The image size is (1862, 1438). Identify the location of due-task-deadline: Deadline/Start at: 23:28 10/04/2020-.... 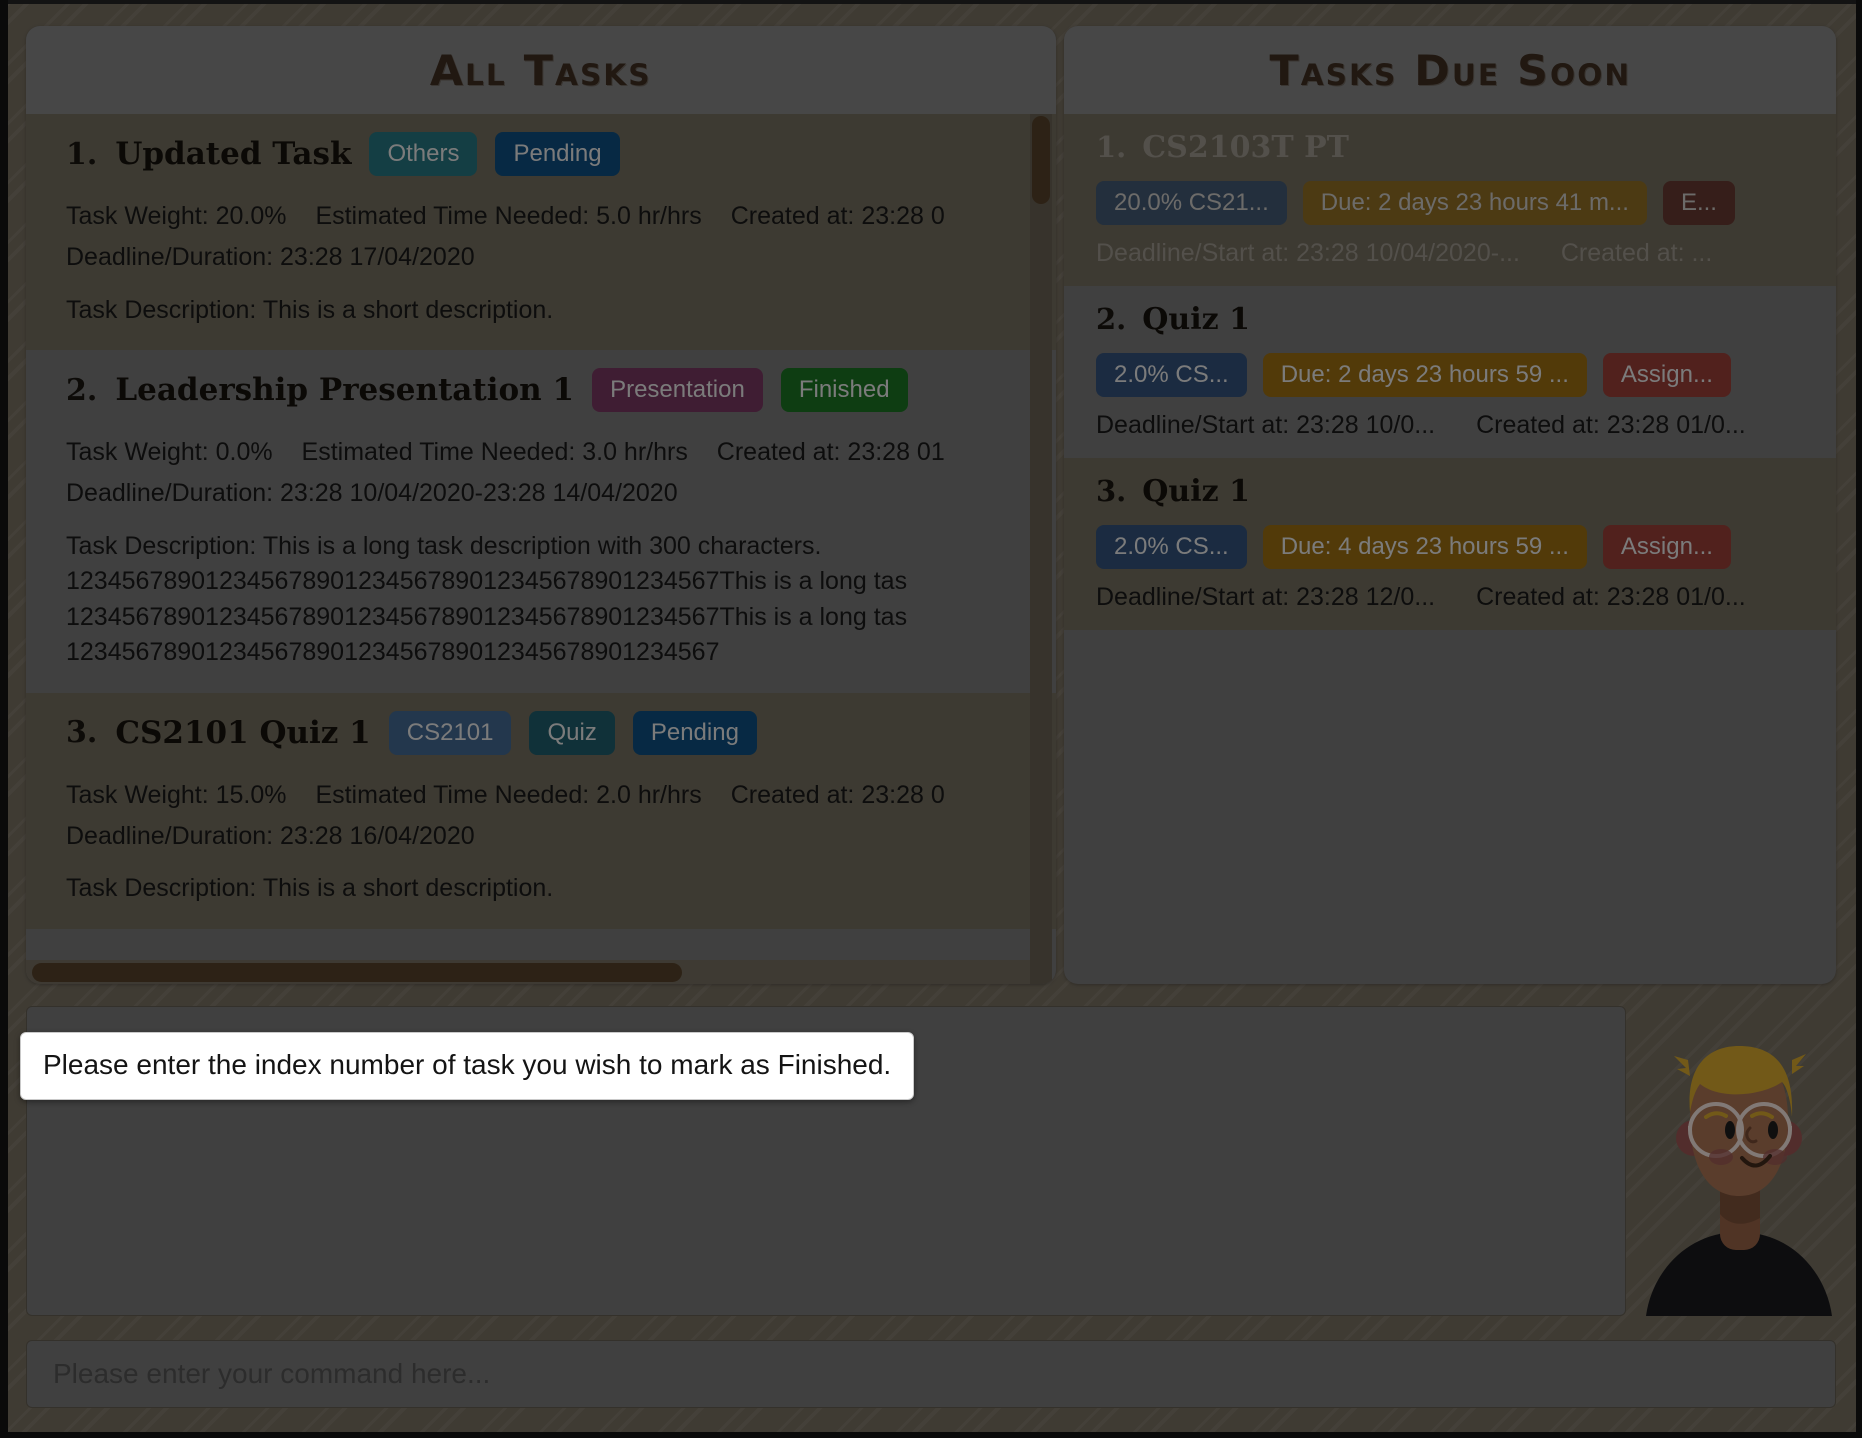
(1308, 253).